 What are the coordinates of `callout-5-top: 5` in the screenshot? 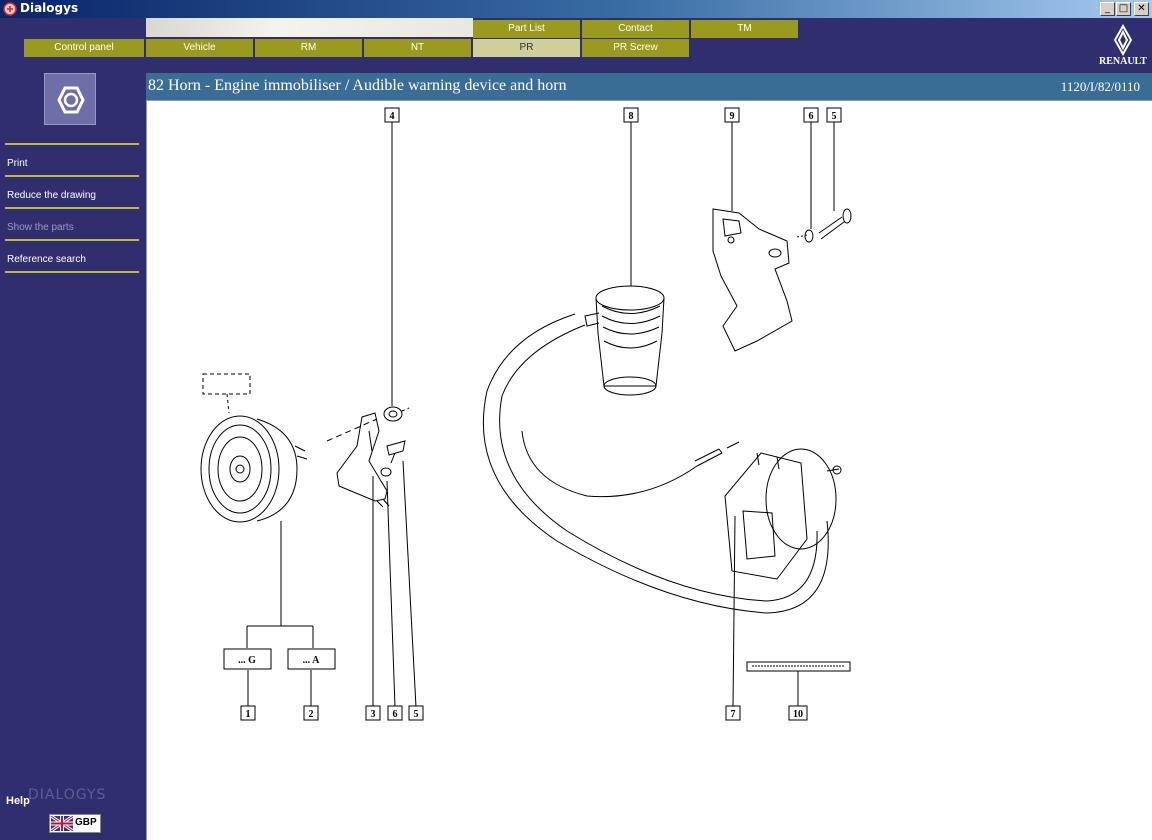 It's located at (834, 115).